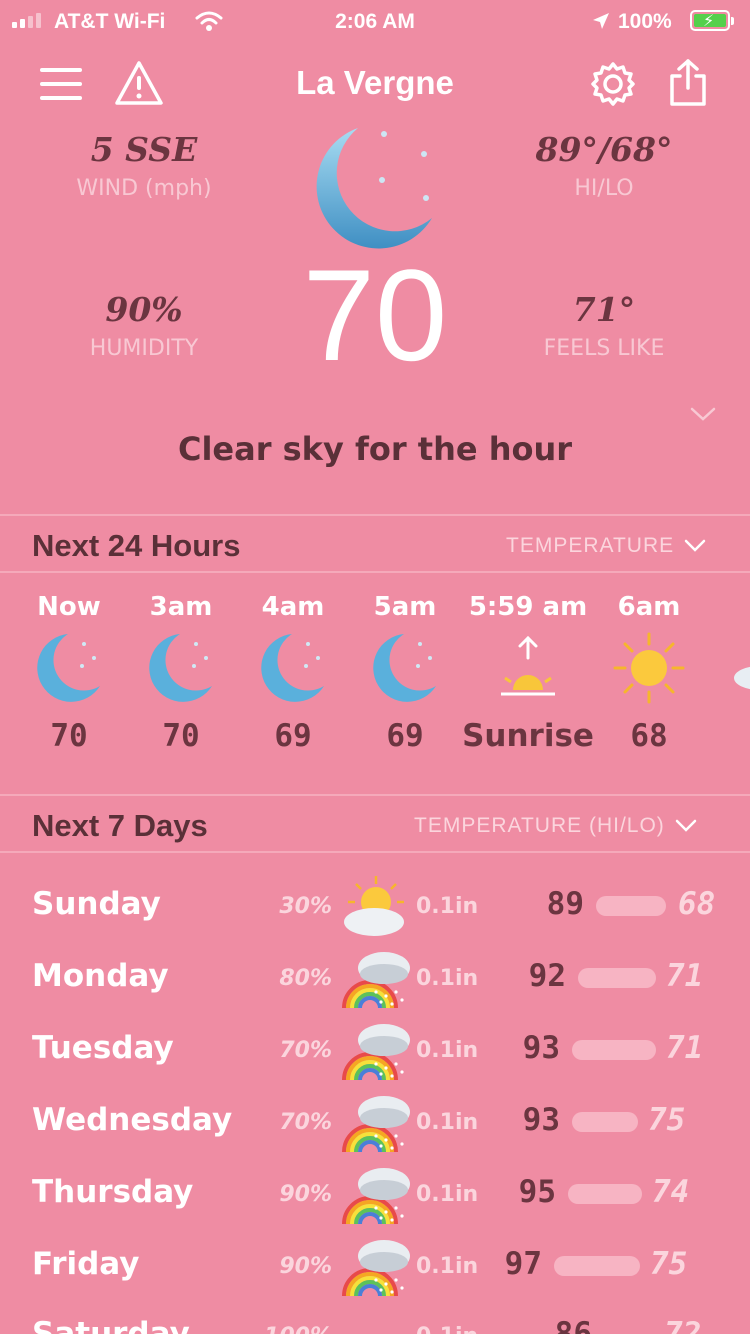 Image resolution: width=750 pixels, height=1334 pixels. I want to click on sunrise-icon, so click(528, 665).